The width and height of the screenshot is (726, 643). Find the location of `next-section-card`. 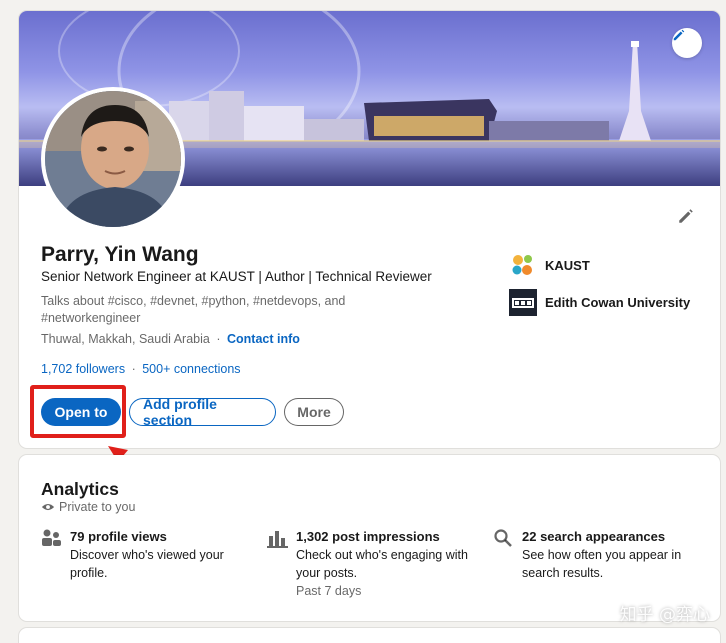

next-section-card is located at coordinates (369, 635).